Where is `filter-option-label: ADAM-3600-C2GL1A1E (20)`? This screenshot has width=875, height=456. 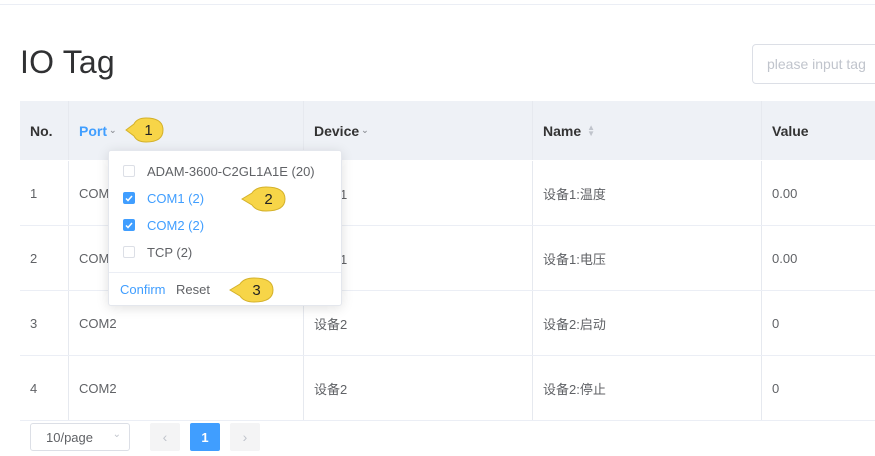
filter-option-label: ADAM-3600-C2GL1A1E (20) is located at coordinates (231, 171).